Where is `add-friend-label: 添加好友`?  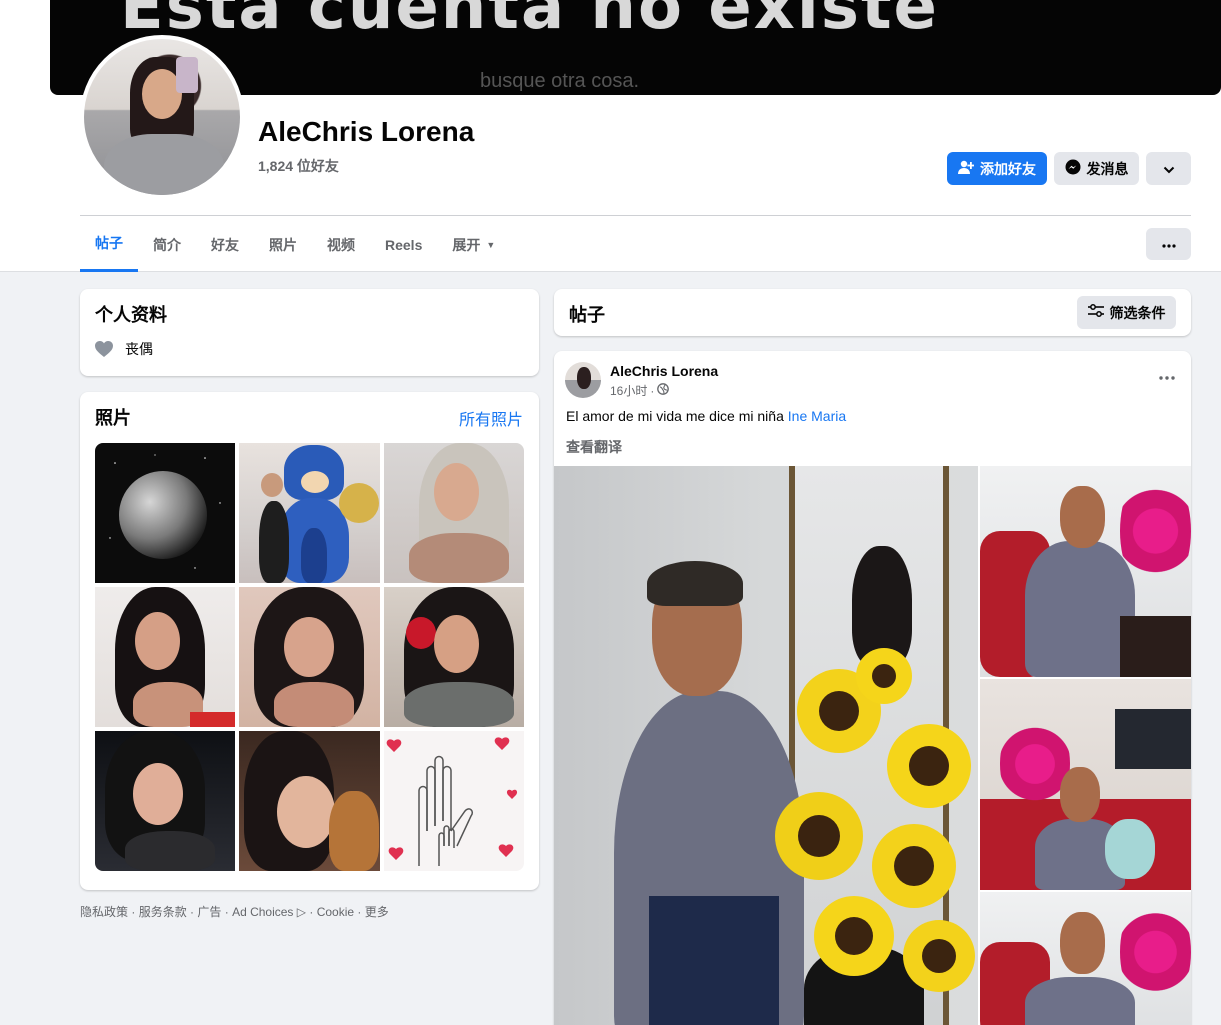
add-friend-label: 添加好友 is located at coordinates (1008, 168).